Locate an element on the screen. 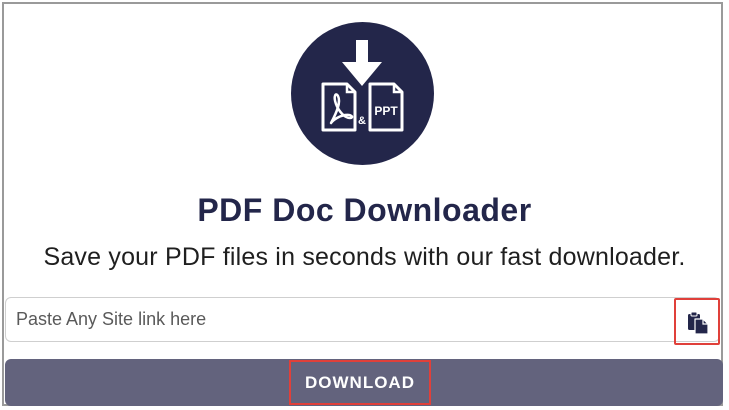 The image size is (729, 410). search-field-container is located at coordinates (362, 319).